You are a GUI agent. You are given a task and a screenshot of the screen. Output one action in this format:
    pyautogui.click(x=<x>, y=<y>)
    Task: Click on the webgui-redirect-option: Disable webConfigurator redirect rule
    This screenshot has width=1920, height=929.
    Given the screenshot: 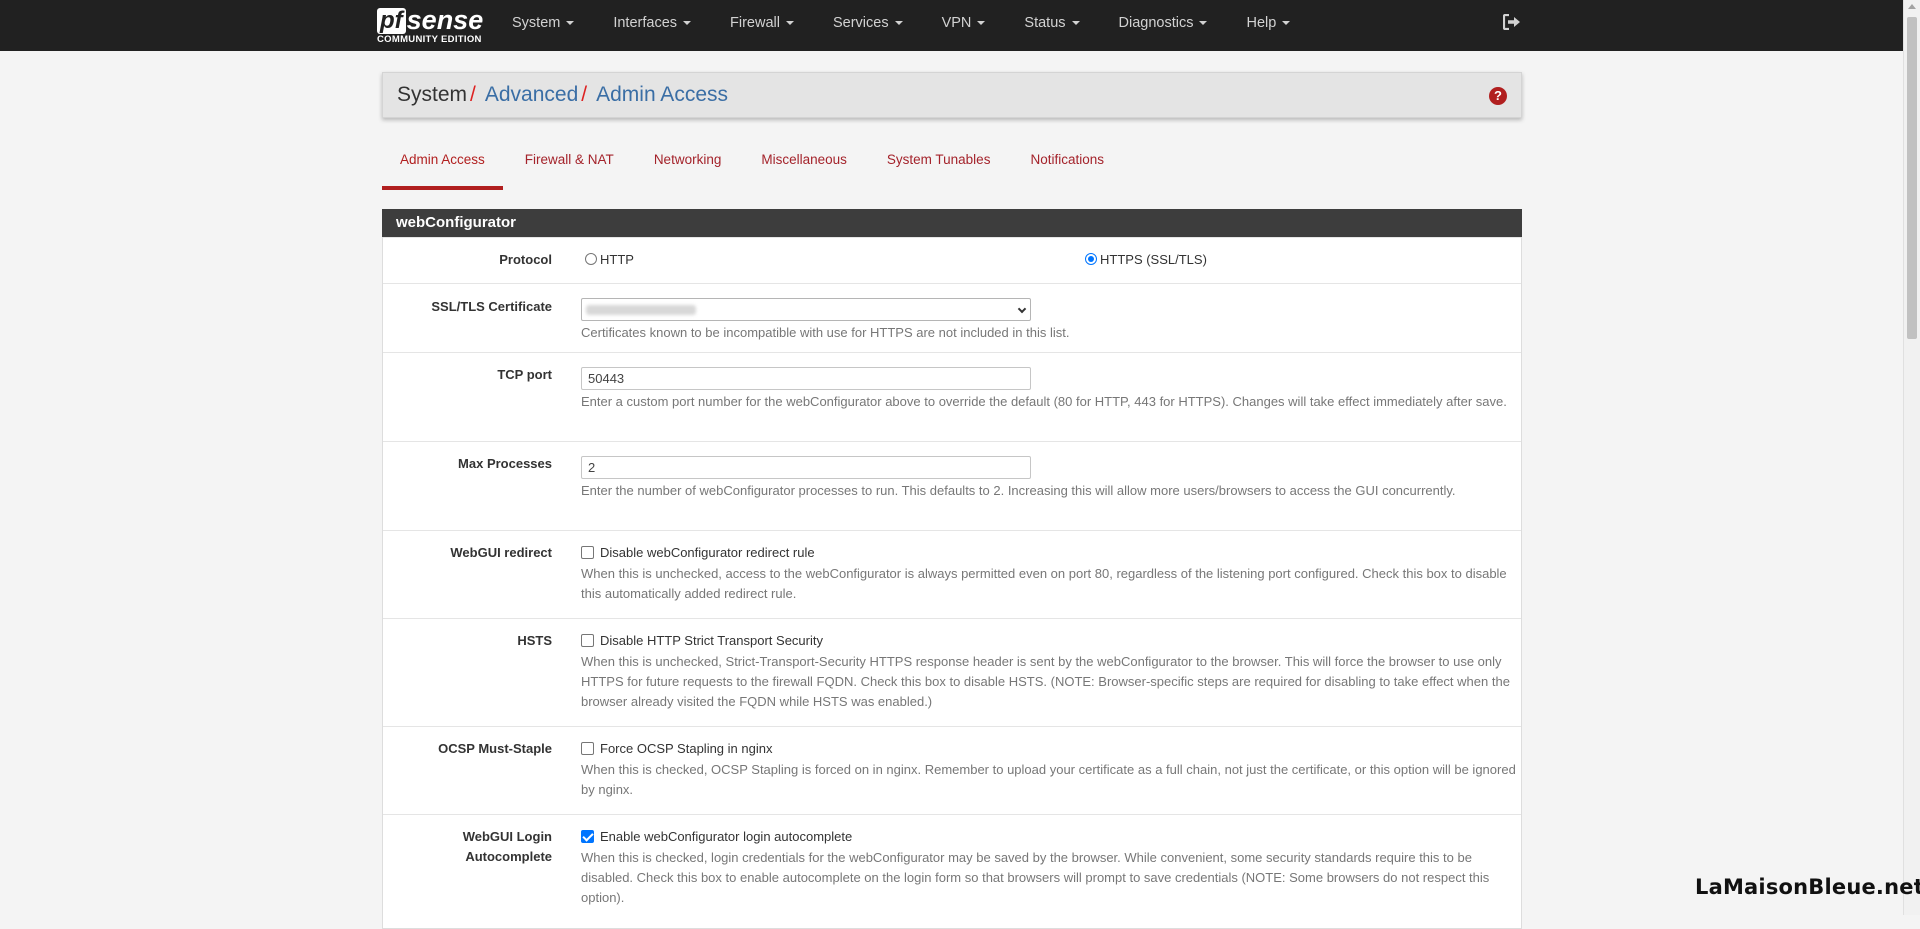 What is the action you would take?
    pyautogui.click(x=698, y=552)
    